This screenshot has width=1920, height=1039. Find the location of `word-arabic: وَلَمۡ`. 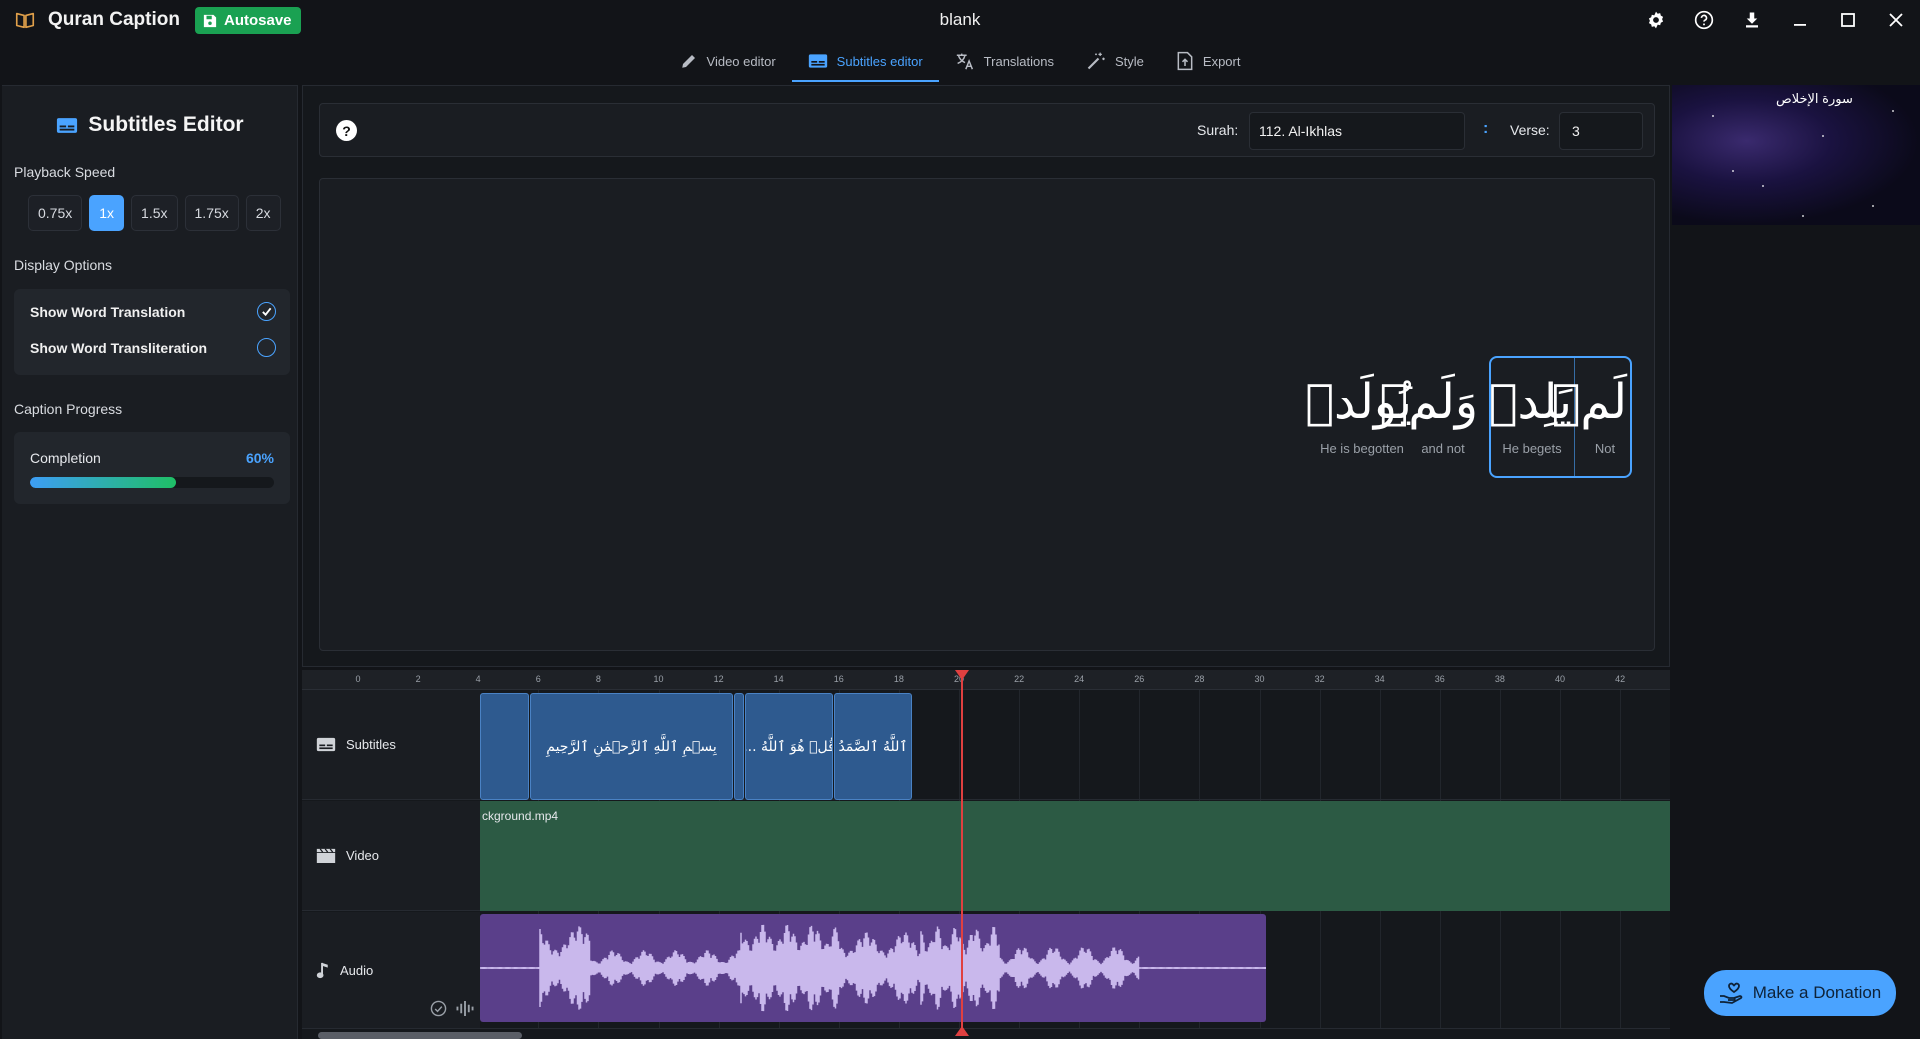

word-arabic: وَلَمۡ is located at coordinates (1428, 402).